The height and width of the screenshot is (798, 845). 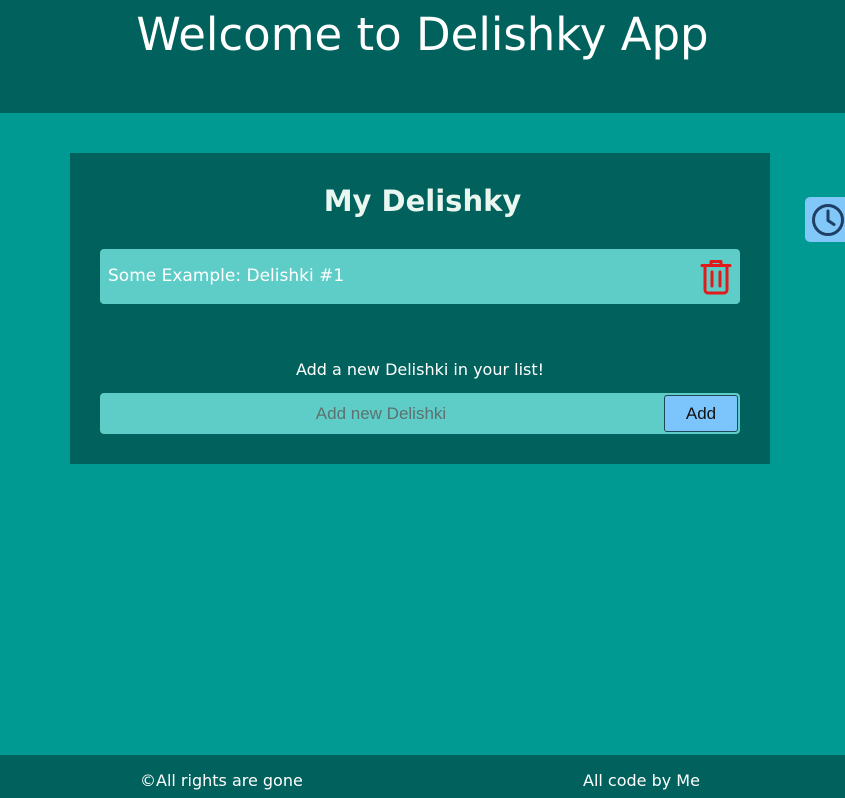 I want to click on card-title: My Delishky, so click(x=422, y=201).